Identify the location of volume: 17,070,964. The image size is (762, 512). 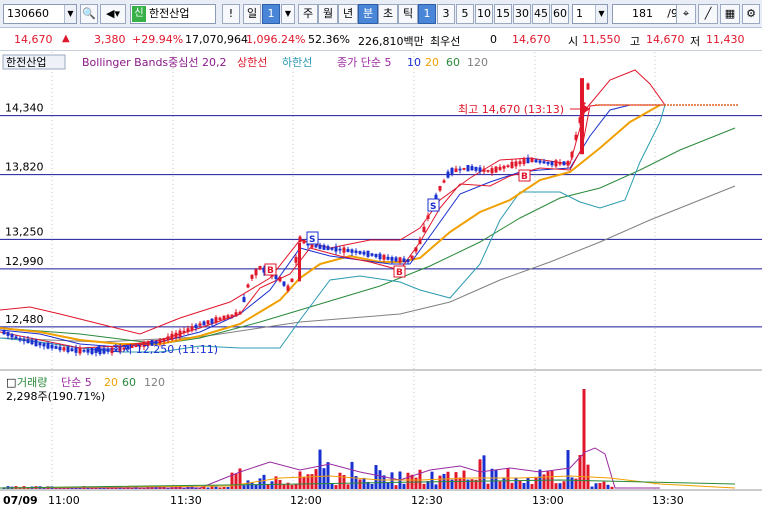
(216, 39).